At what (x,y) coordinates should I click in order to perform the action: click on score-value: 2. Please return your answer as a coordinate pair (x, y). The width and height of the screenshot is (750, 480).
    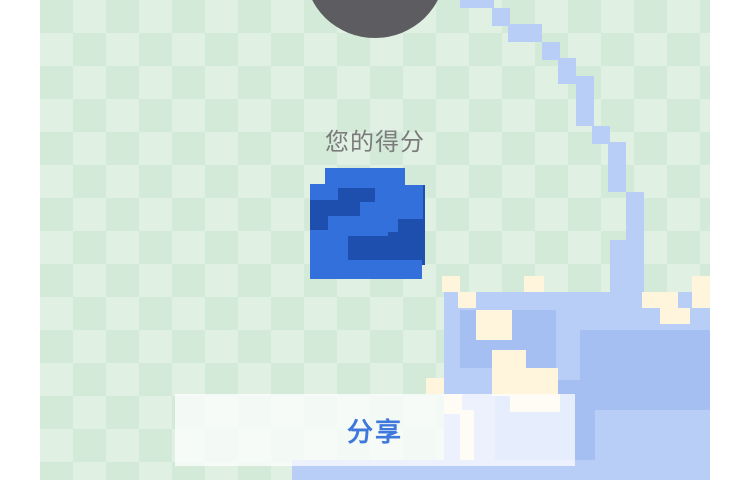
    Looking at the image, I should click on (367, 223).